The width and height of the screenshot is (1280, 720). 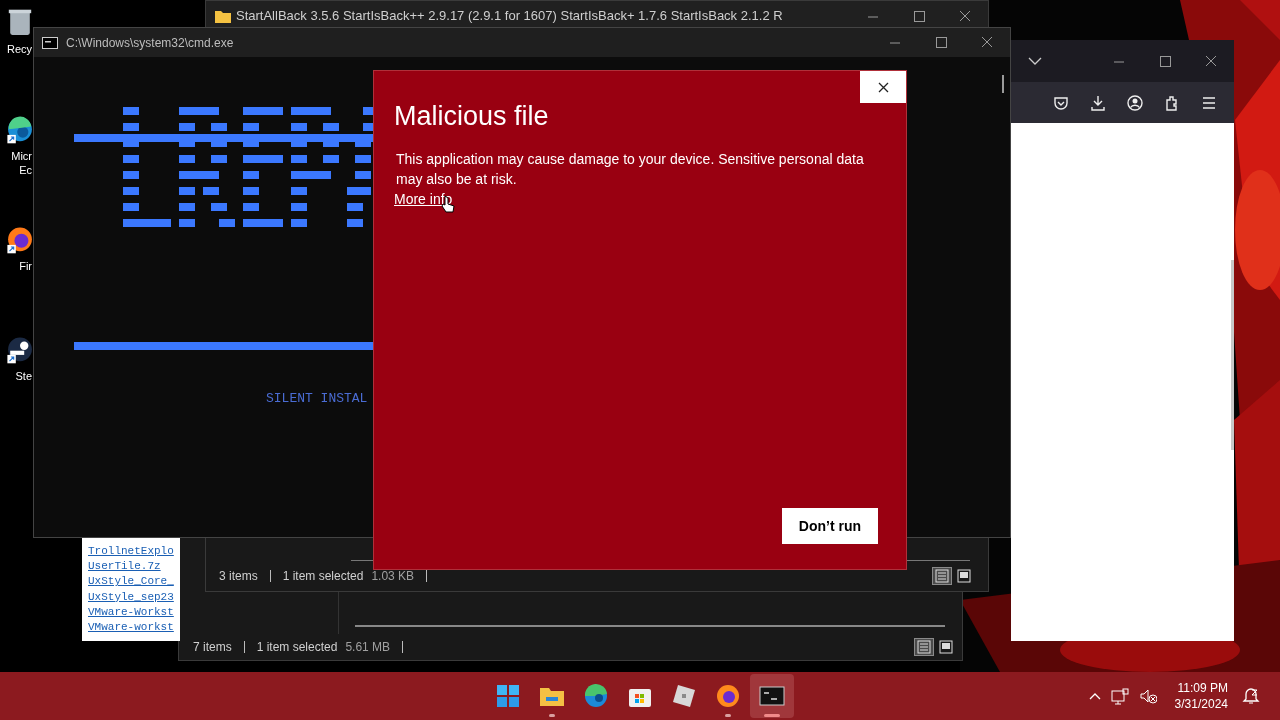 What do you see at coordinates (317, 399) in the screenshot?
I see `console-text: SILENT INSTAL` at bounding box center [317, 399].